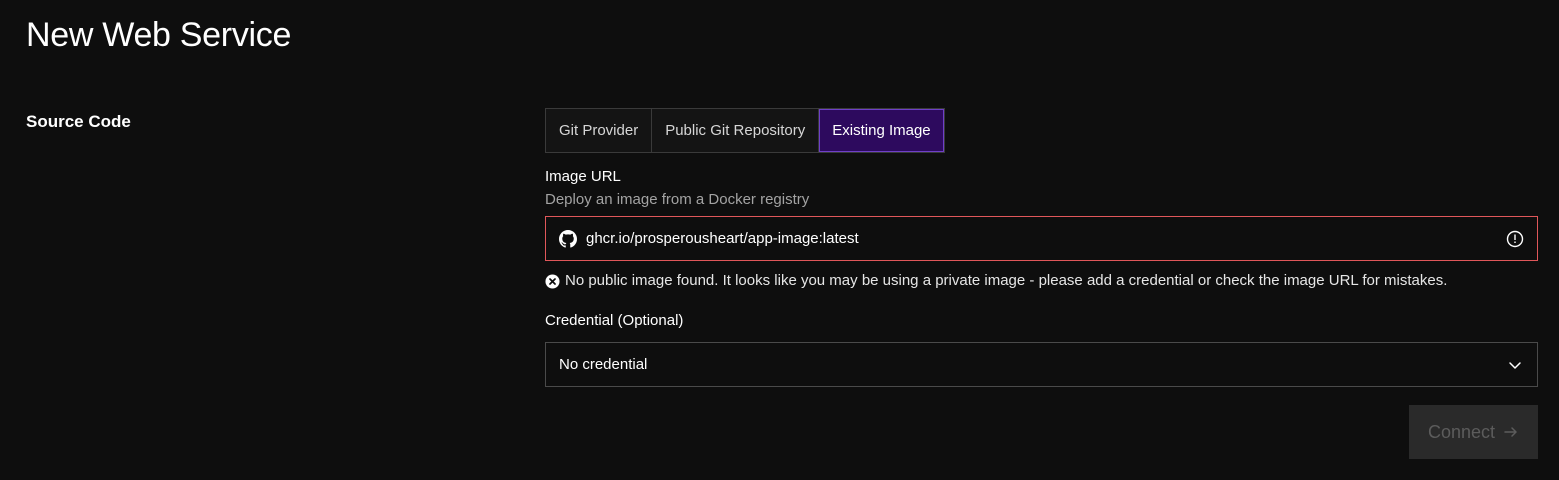 This screenshot has height=480, width=1559. What do you see at coordinates (1515, 239) in the screenshot?
I see `warning-circle-icon` at bounding box center [1515, 239].